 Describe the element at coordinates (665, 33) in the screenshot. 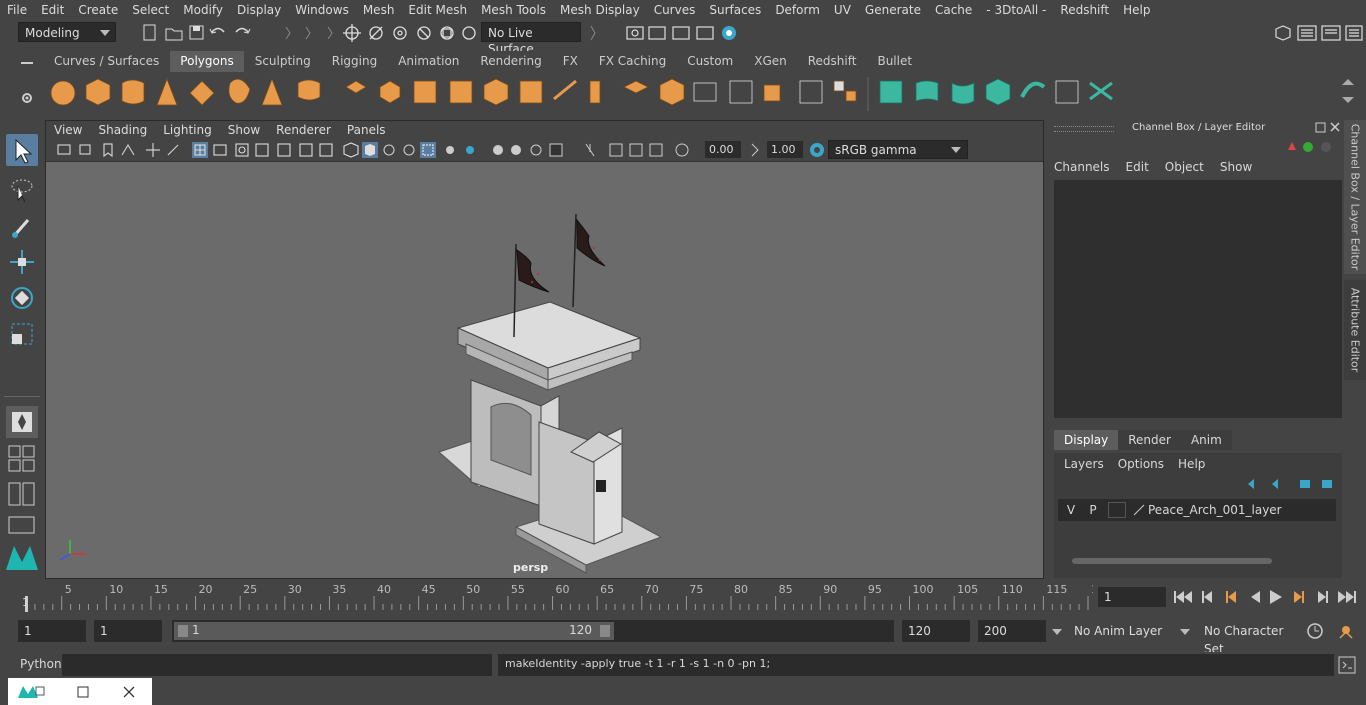

I see `render-tools-icons` at that location.